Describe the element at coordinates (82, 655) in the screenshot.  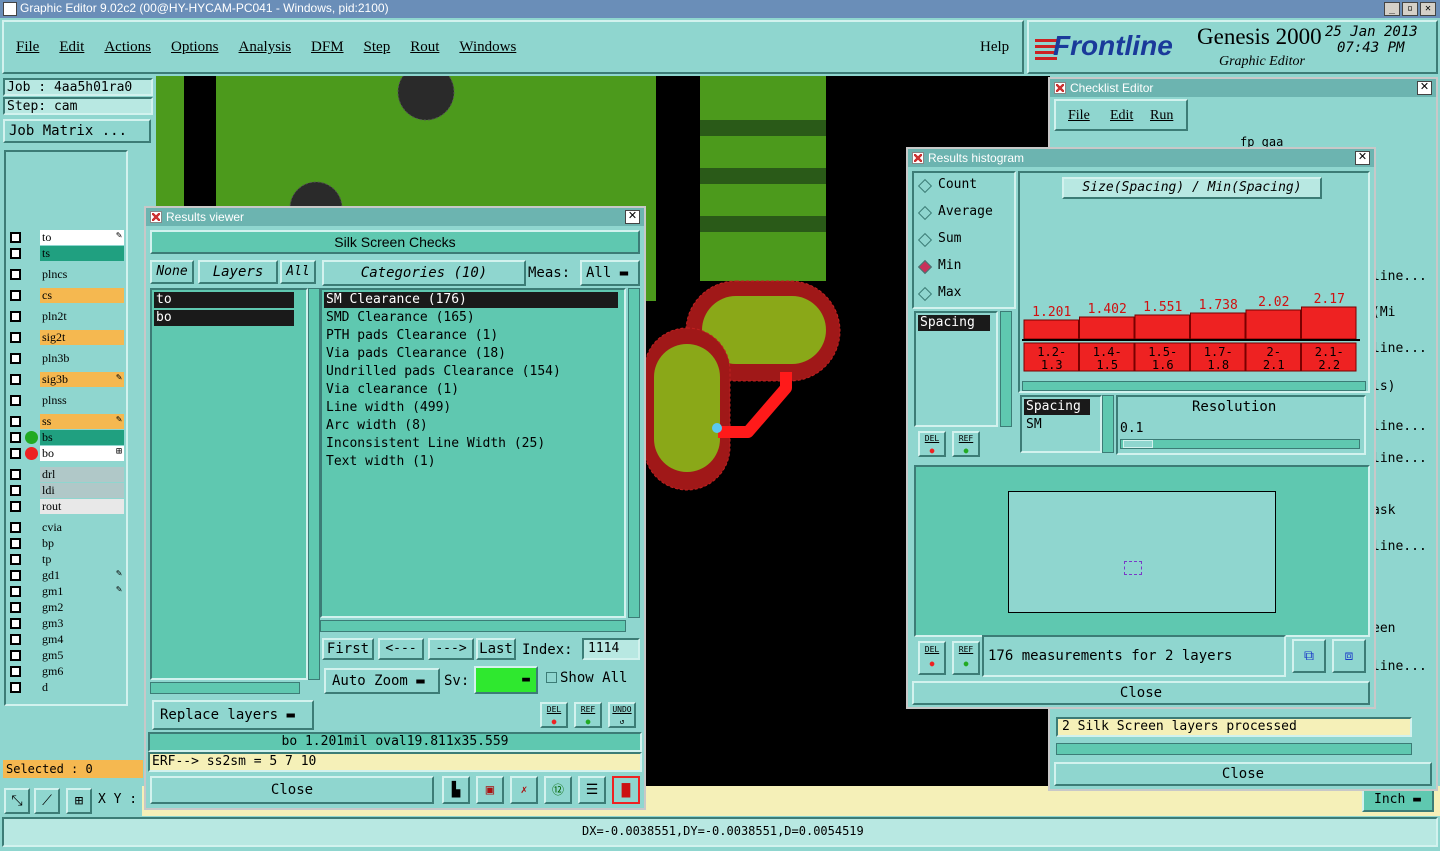
I see `layer-name: gm5` at that location.